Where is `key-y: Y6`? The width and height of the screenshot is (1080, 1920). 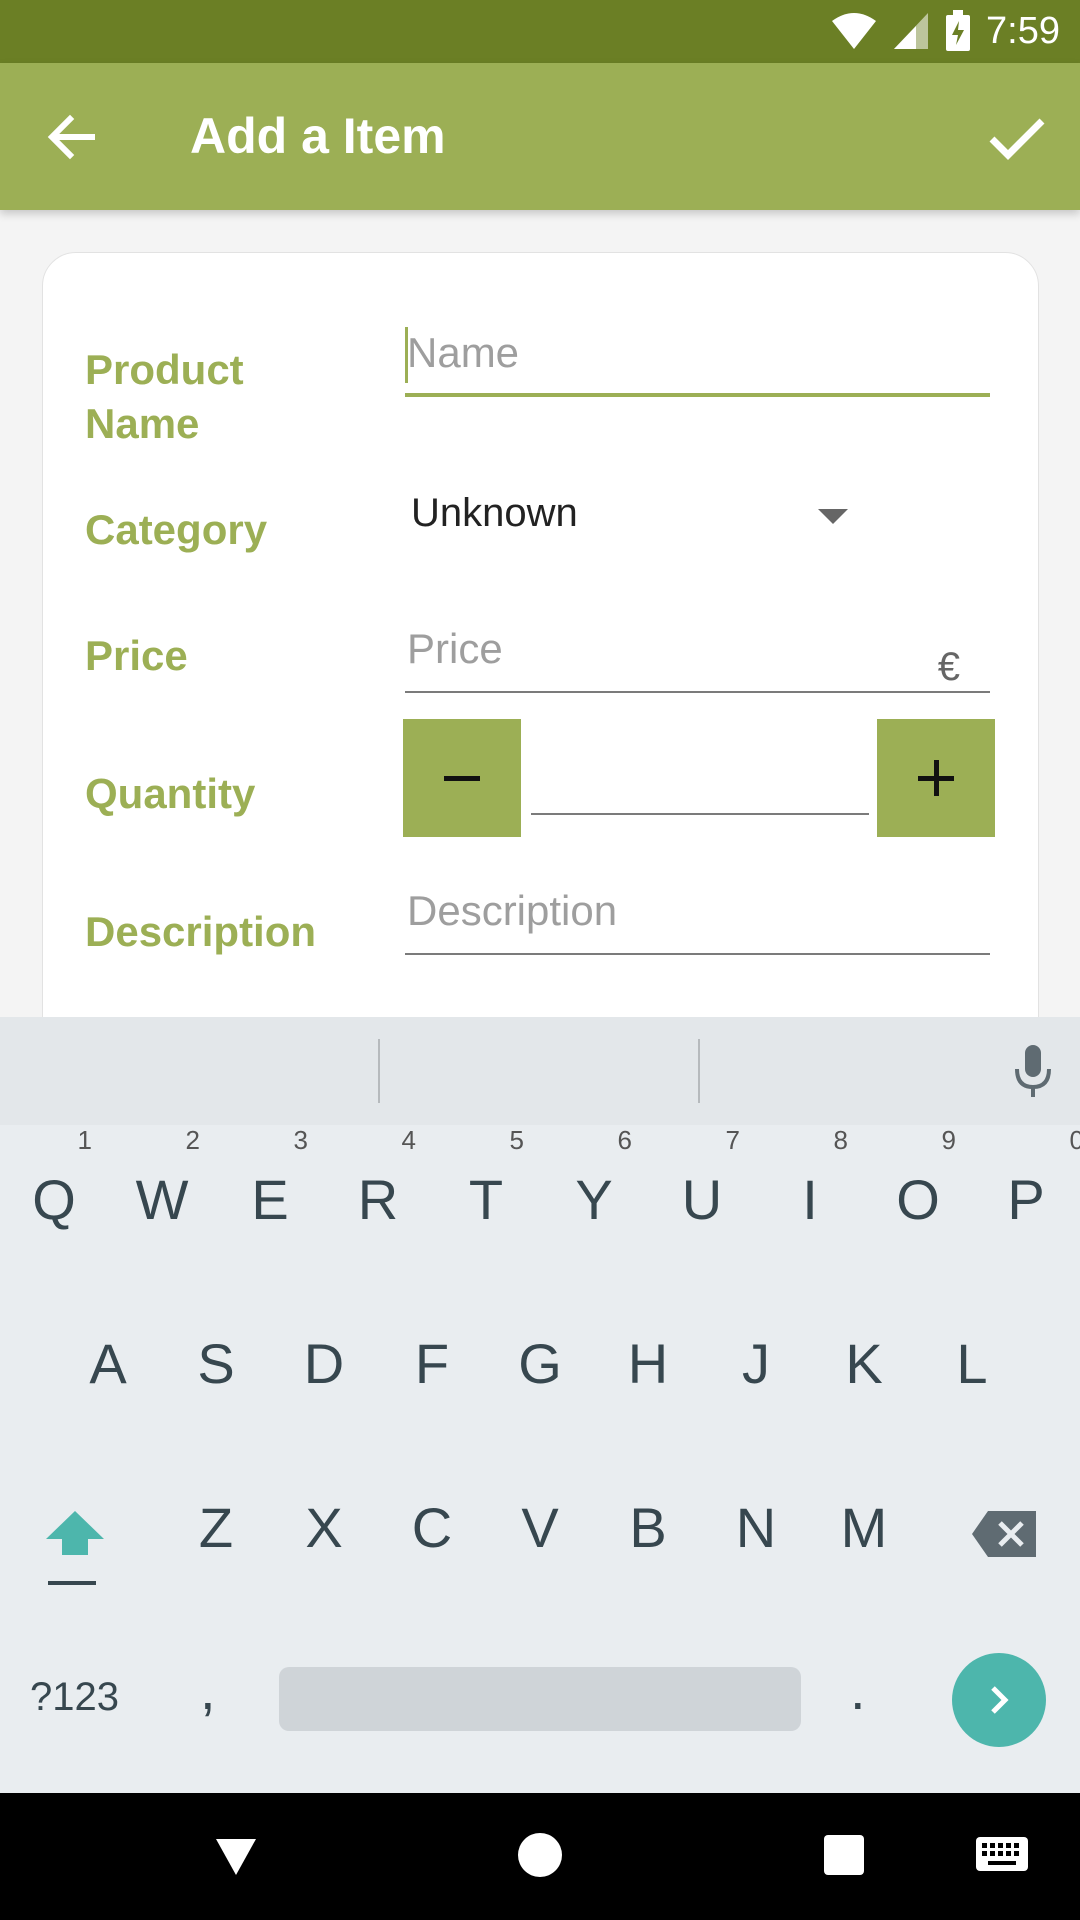
key-y: Y6 is located at coordinates (594, 1178).